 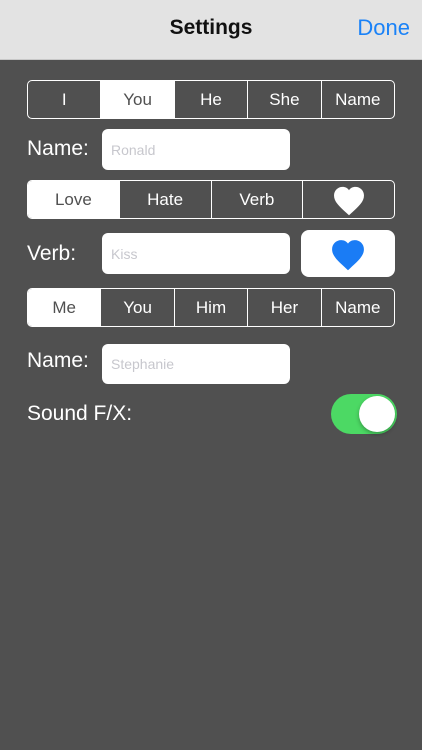 I want to click on segment-she: She, so click(x=283, y=99).